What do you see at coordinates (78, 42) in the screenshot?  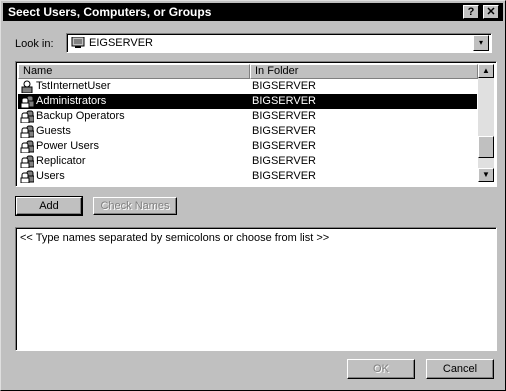 I see `server-icon` at bounding box center [78, 42].